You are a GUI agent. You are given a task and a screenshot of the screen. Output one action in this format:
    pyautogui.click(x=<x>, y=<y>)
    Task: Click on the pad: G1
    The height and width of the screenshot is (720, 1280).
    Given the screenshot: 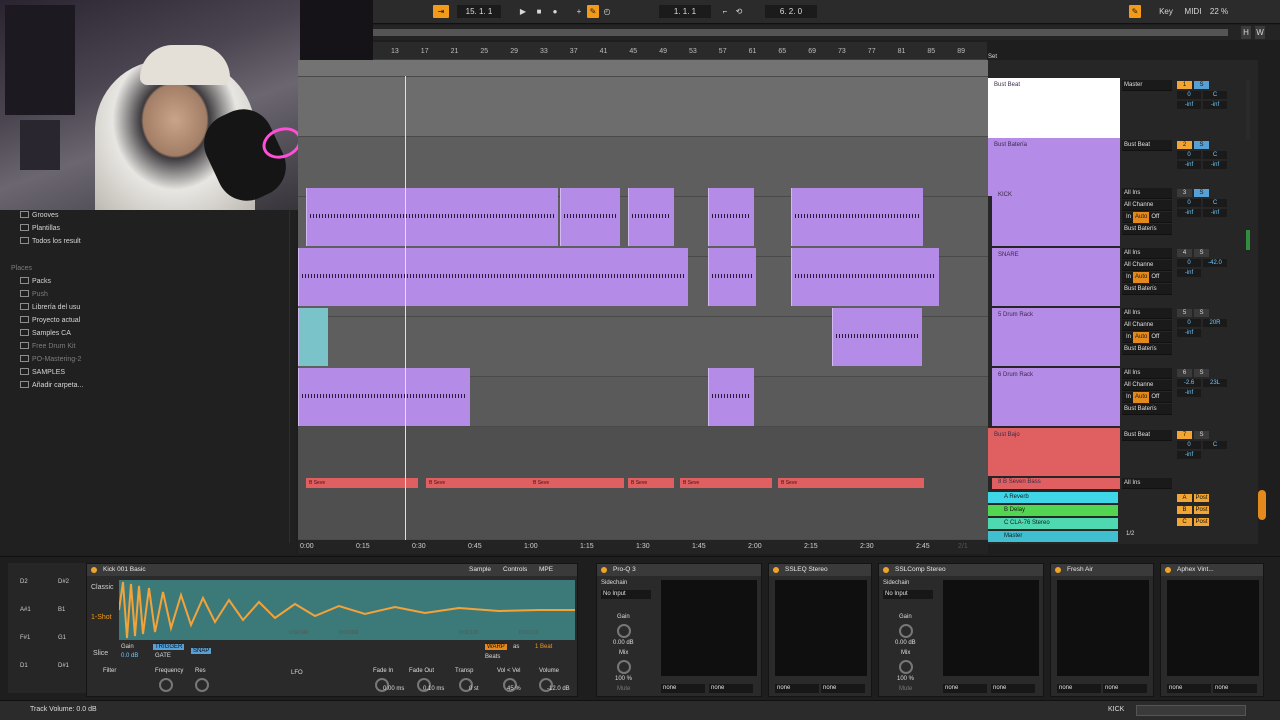 What is the action you would take?
    pyautogui.click(x=62, y=638)
    